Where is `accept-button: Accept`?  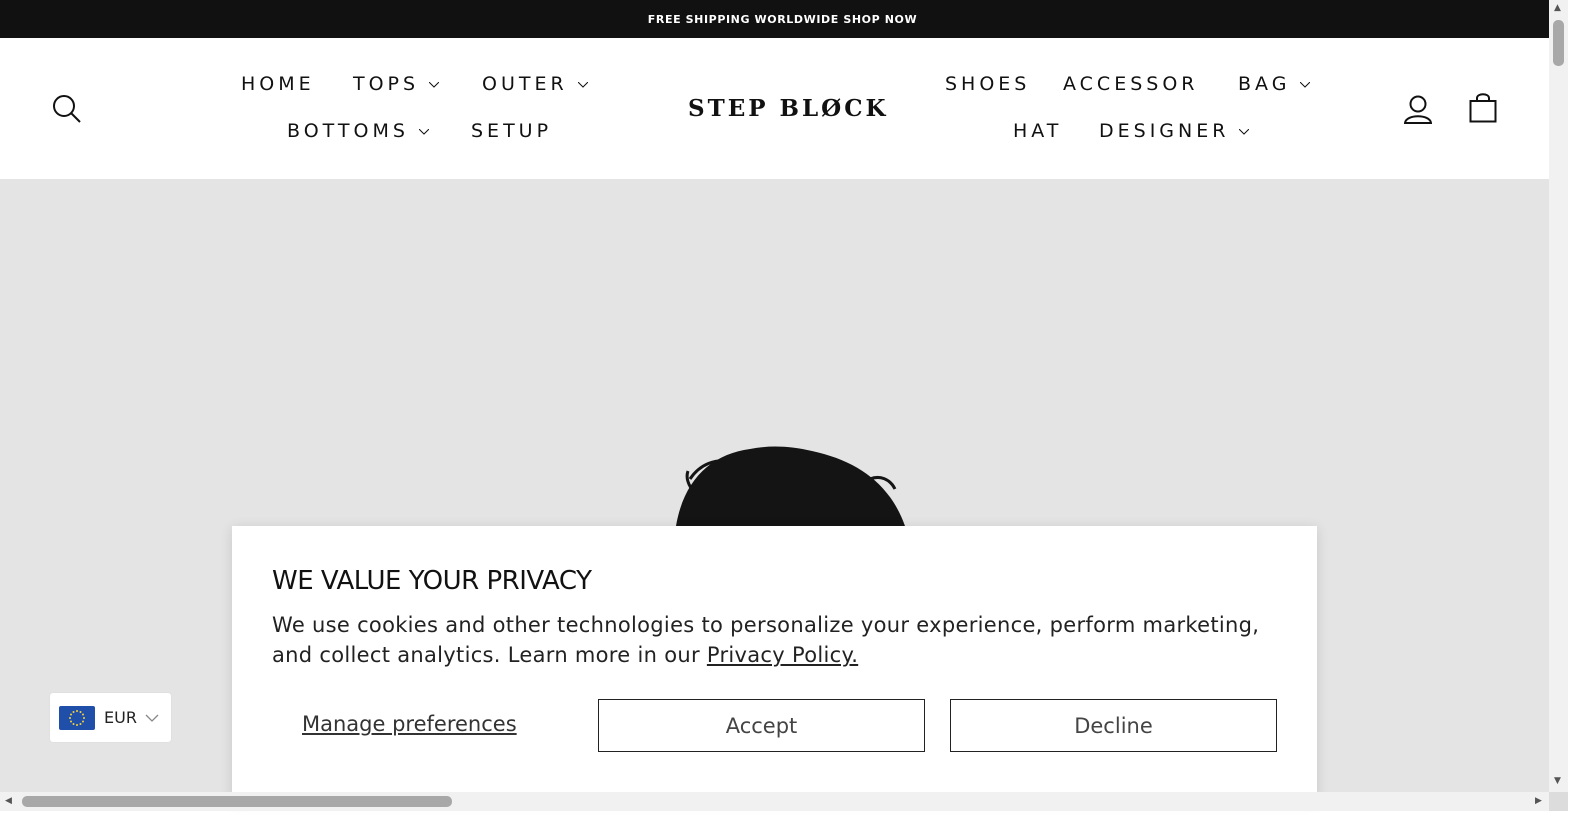
accept-button: Accept is located at coordinates (761, 725).